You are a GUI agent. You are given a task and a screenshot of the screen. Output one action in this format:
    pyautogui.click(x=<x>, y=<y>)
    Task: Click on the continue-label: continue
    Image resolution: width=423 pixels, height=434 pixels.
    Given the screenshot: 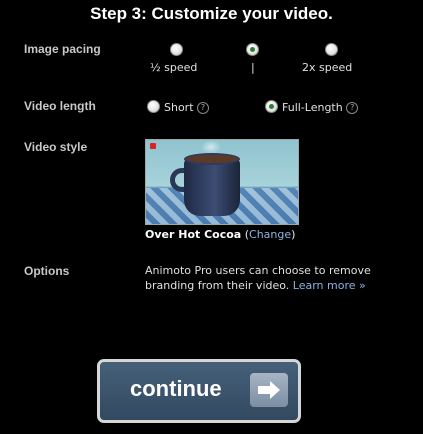 What is the action you would take?
    pyautogui.click(x=176, y=388)
    